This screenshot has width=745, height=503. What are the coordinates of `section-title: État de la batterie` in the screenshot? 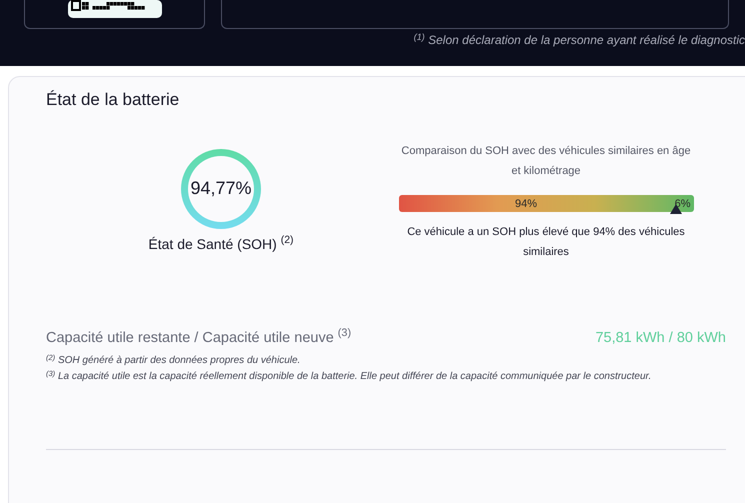 It's located at (113, 100).